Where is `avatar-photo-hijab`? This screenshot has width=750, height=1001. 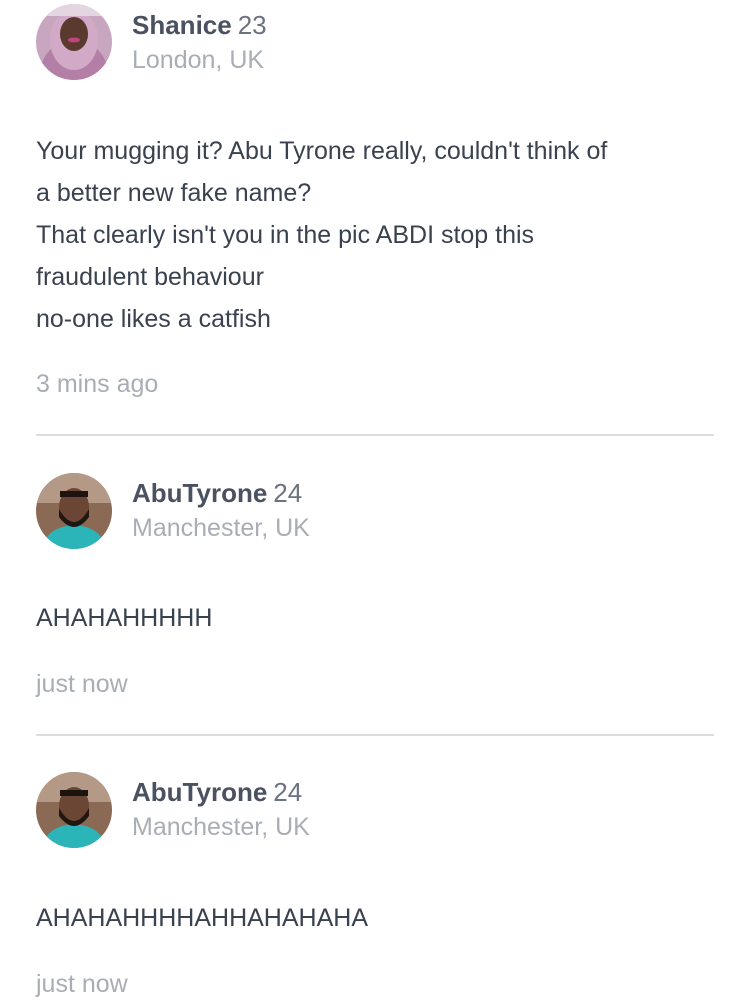 avatar-photo-hijab is located at coordinates (74, 42).